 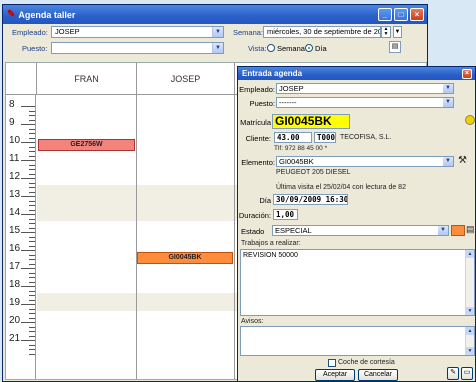 What do you see at coordinates (357, 282) in the screenshot?
I see `trabajos-textarea: REVISION 50000 ▲ ▼` at bounding box center [357, 282].